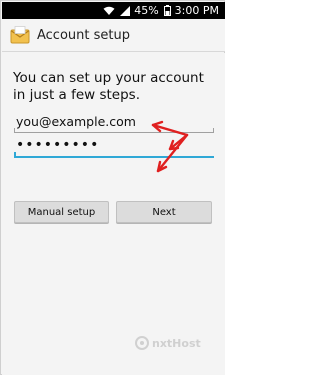 This screenshot has height=375, width=320. What do you see at coordinates (167, 10) in the screenshot?
I see `battery-icon` at bounding box center [167, 10].